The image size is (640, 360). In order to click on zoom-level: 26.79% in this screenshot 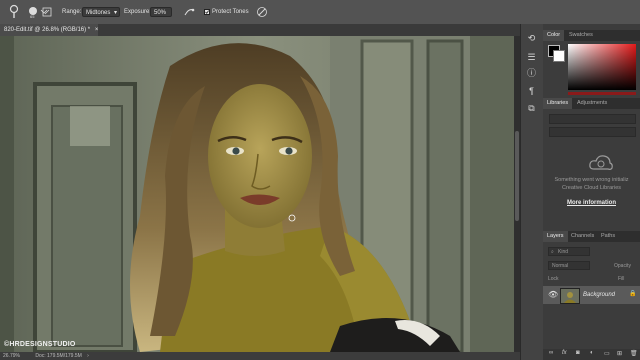, I will do `click(11, 356)`.